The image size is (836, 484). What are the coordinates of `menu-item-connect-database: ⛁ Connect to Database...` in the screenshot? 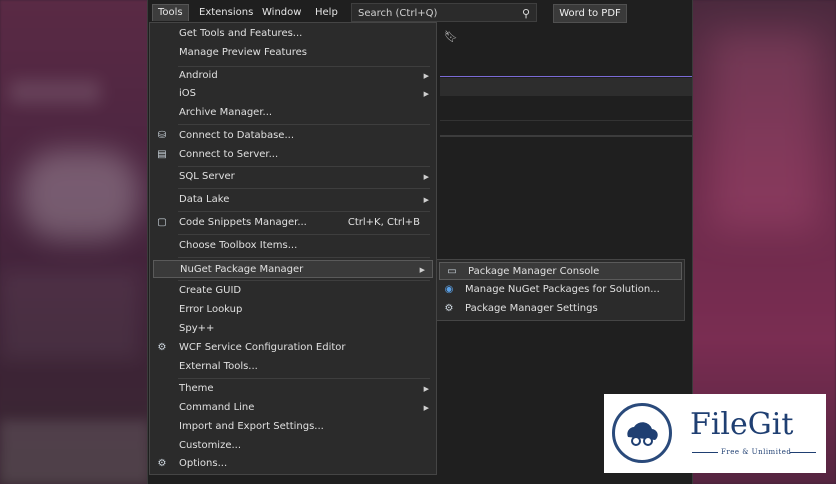 It's located at (293, 136).